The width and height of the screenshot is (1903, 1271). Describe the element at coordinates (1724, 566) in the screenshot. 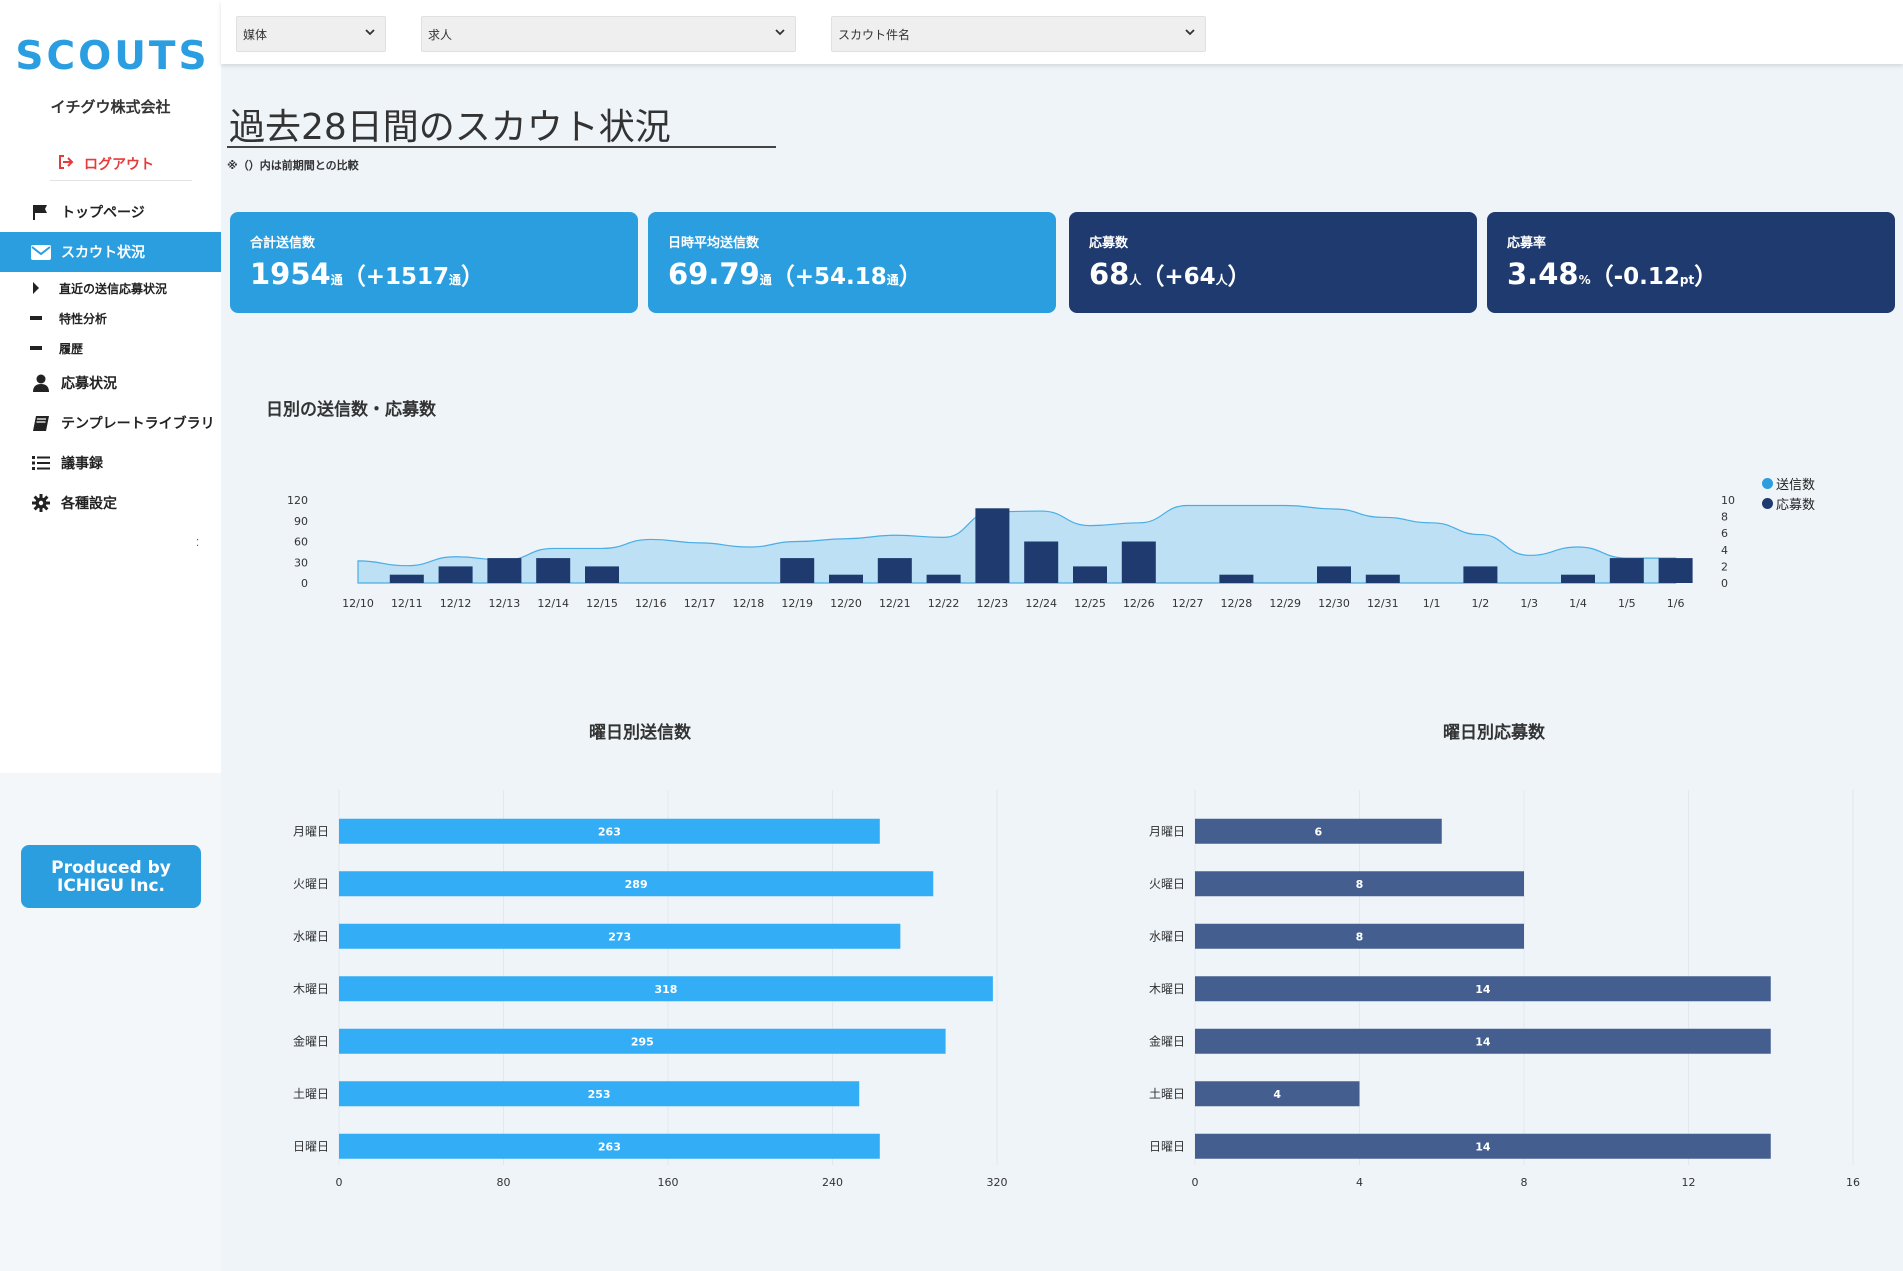

I see `y-right-tick-label: 2` at that location.